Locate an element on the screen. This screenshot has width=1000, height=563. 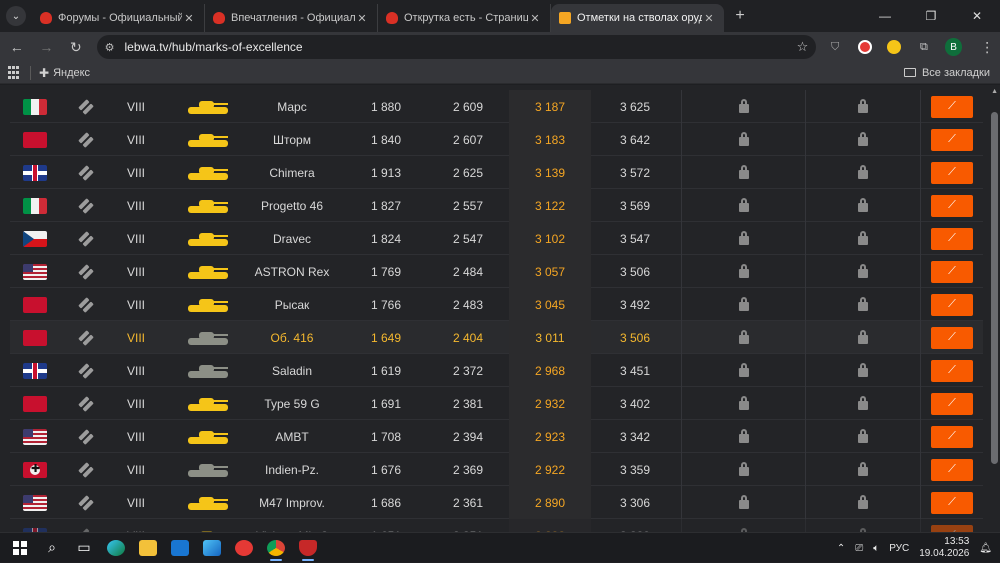
forward-button: → is located at coordinates (47, 47).